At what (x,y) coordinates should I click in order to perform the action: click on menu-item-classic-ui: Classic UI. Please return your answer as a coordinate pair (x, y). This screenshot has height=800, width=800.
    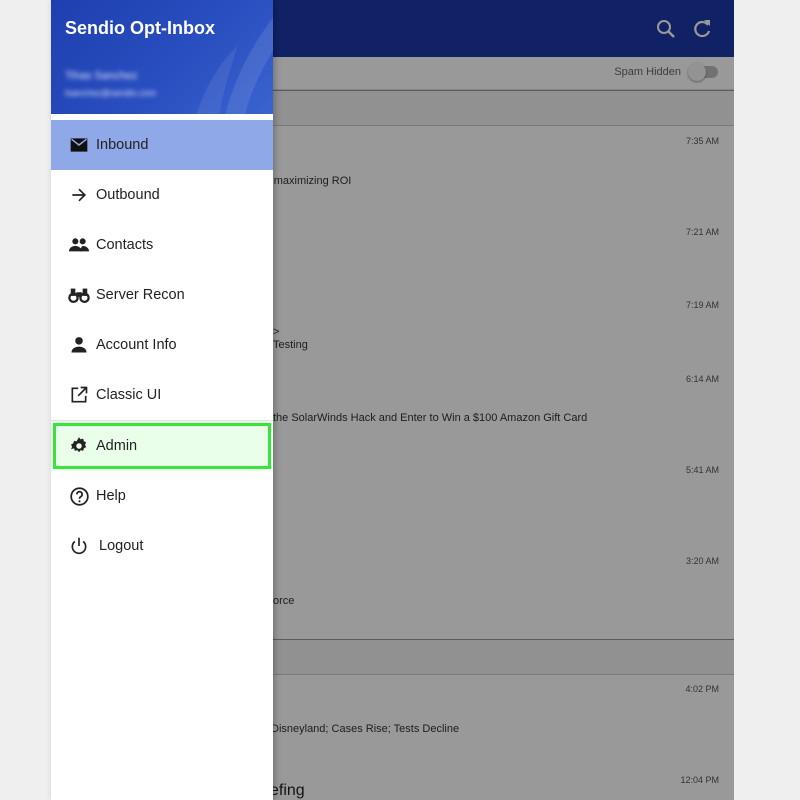
    Looking at the image, I should click on (162, 395).